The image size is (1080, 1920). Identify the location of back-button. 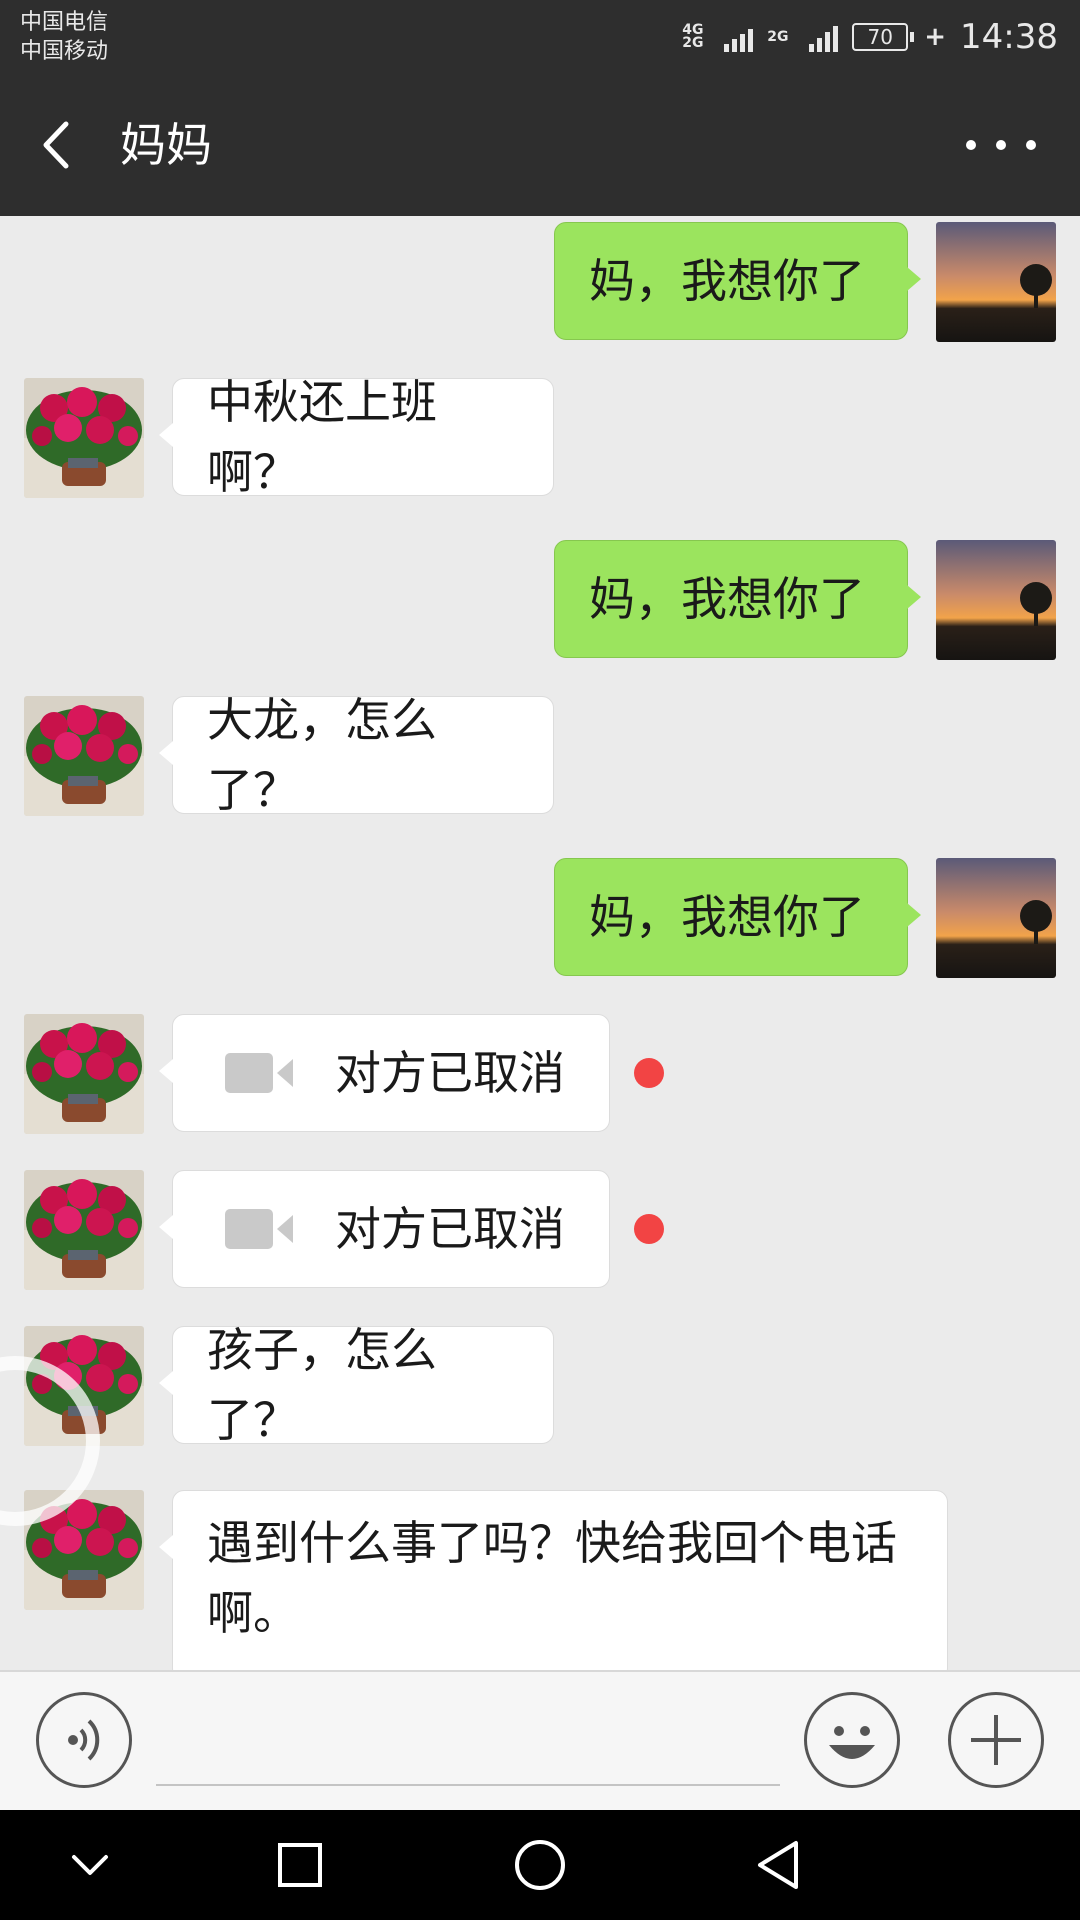
(59, 145).